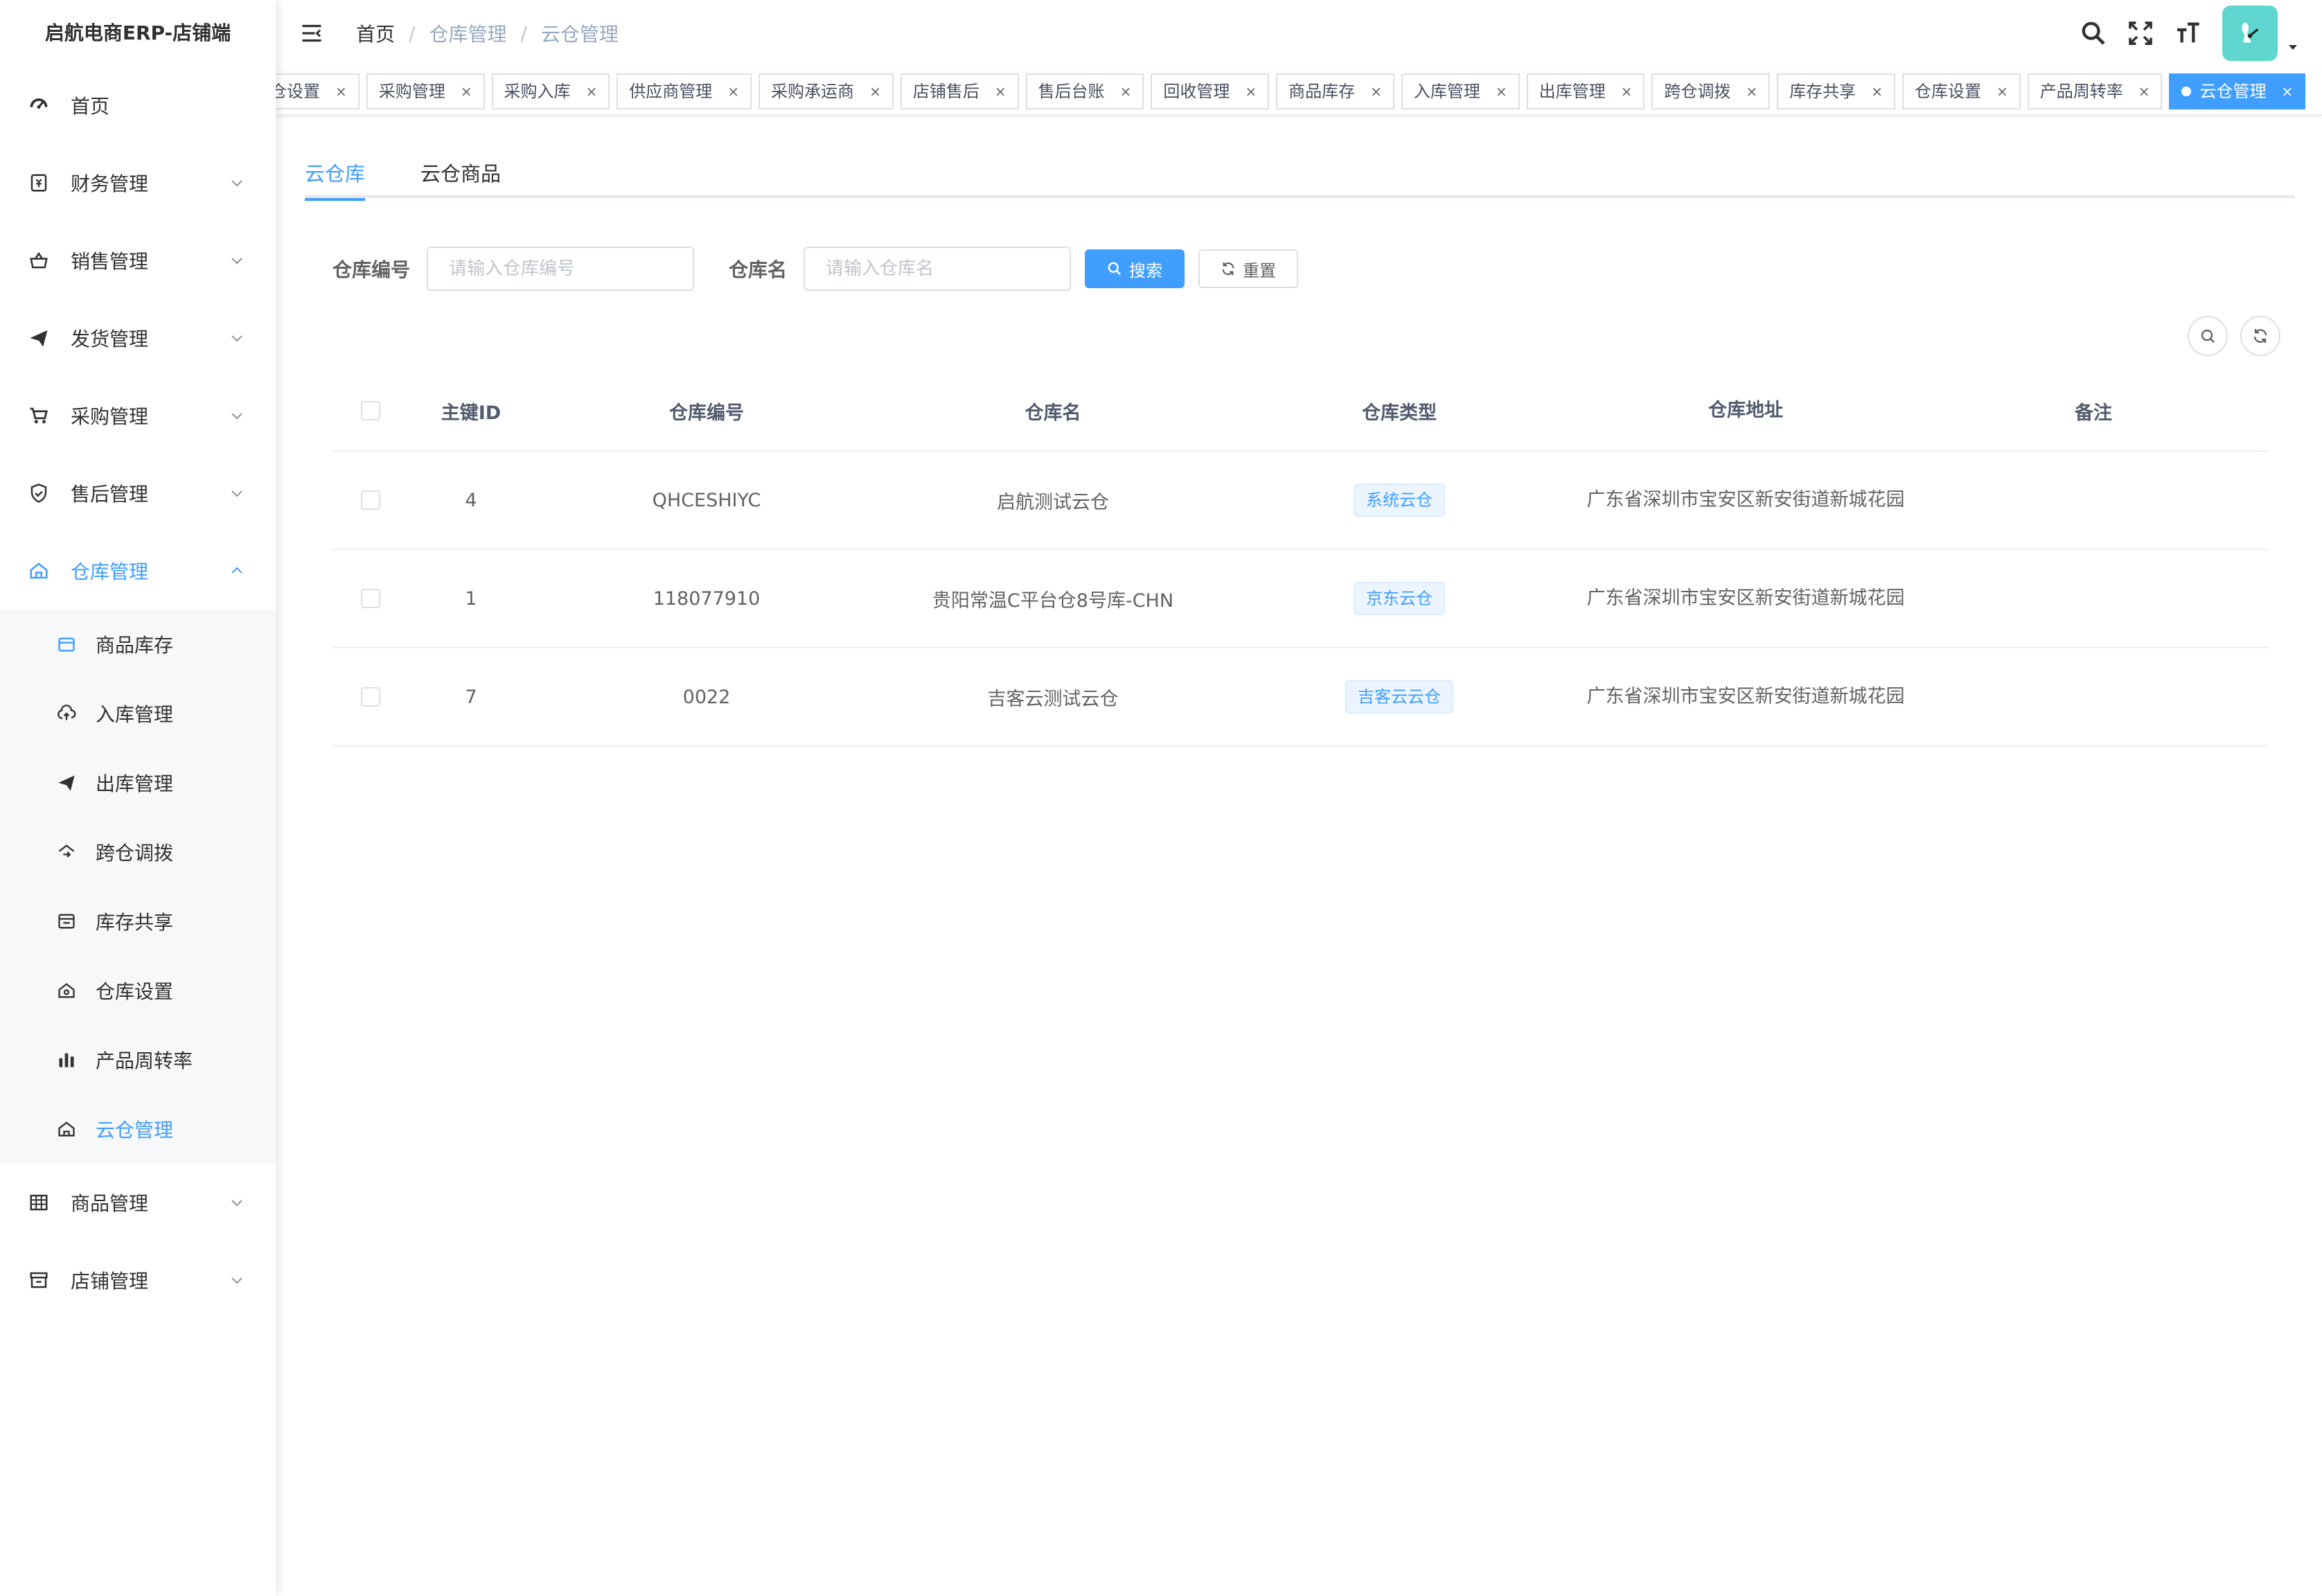  I want to click on warehouse-type-tag: 吉客云云仓, so click(1399, 696).